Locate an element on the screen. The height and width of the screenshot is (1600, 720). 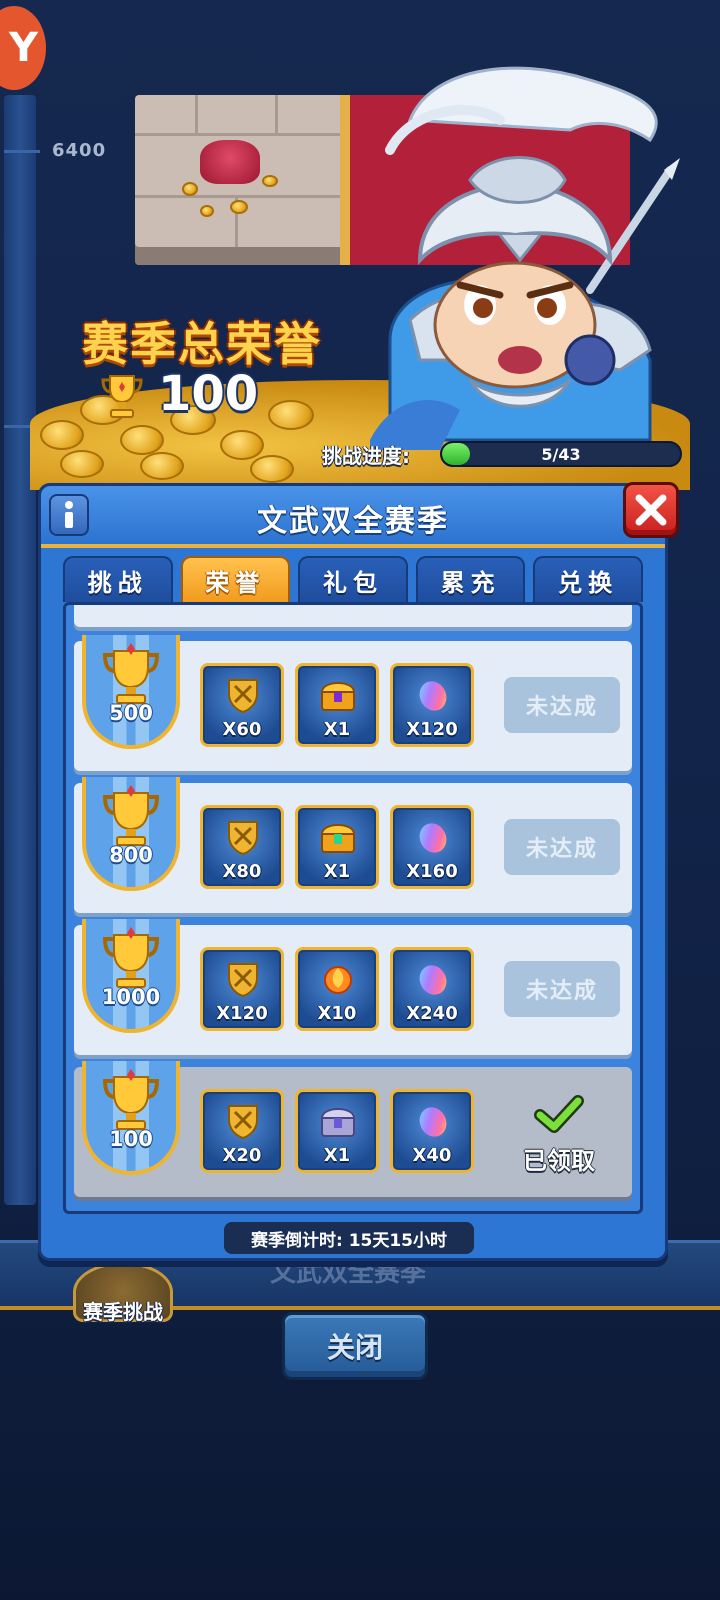
honor-threshold-value: 500 is located at coordinates (131, 713).